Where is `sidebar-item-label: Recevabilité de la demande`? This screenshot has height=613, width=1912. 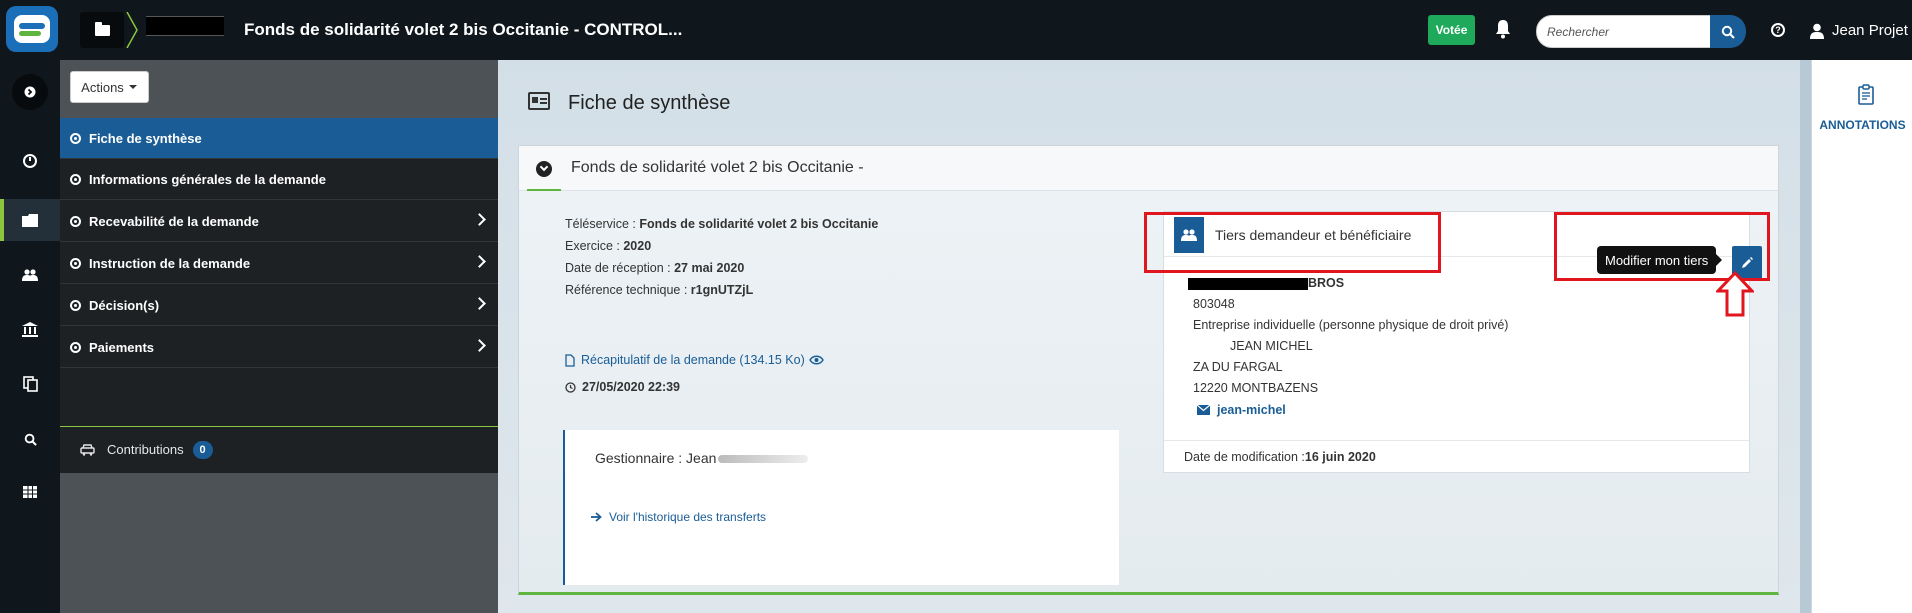 sidebar-item-label: Recevabilité de la demande is located at coordinates (174, 221).